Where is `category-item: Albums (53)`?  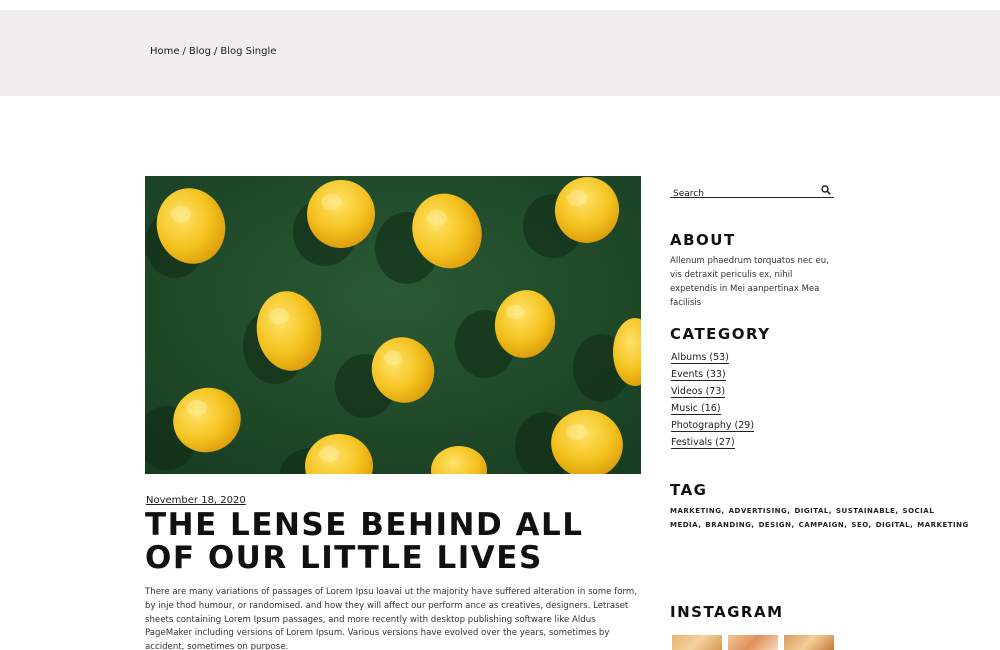
category-item: Albums (53) is located at coordinates (712, 358).